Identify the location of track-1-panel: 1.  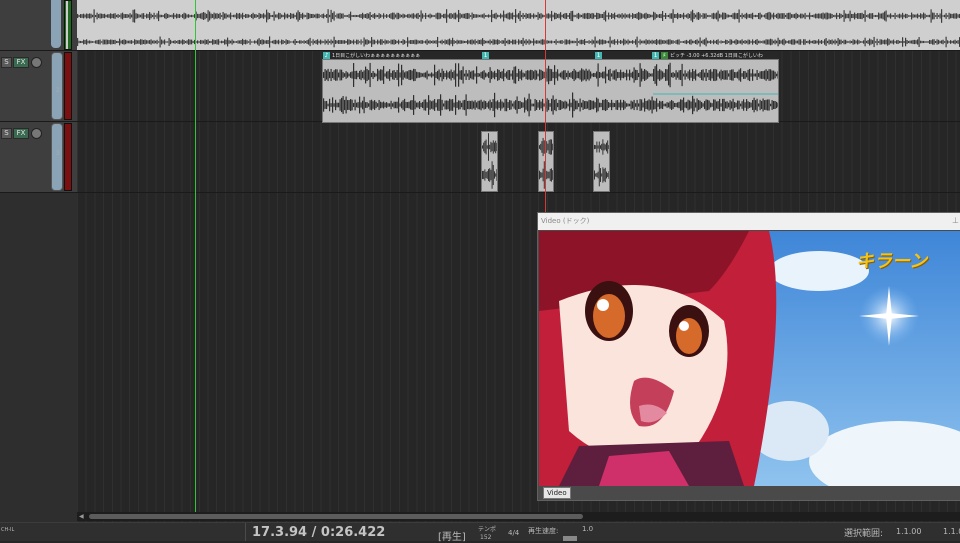
(38, 25).